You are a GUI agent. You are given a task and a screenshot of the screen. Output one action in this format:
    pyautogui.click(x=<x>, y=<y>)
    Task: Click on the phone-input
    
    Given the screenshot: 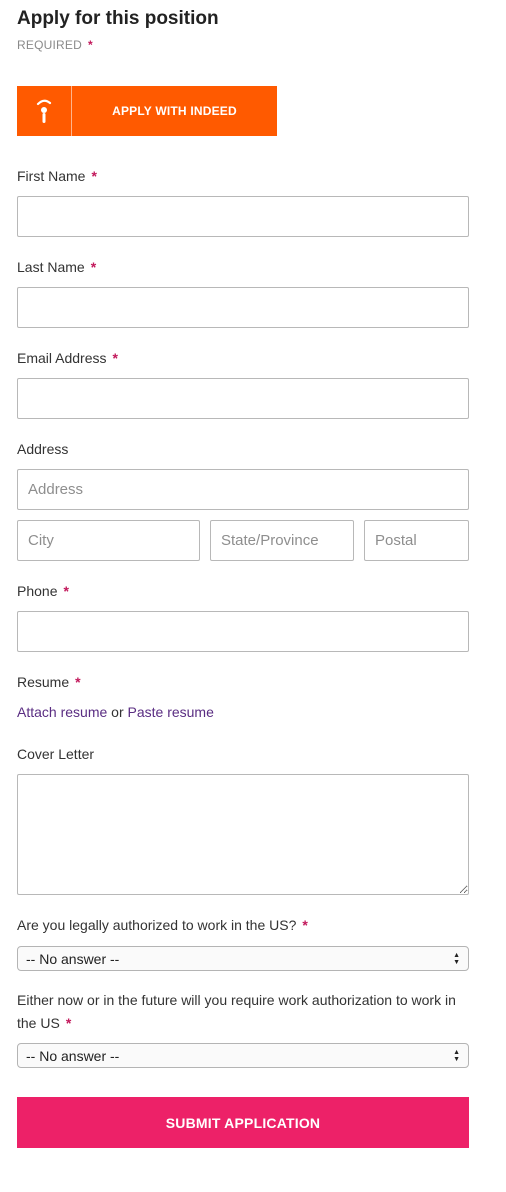 What is the action you would take?
    pyautogui.click(x=243, y=631)
    